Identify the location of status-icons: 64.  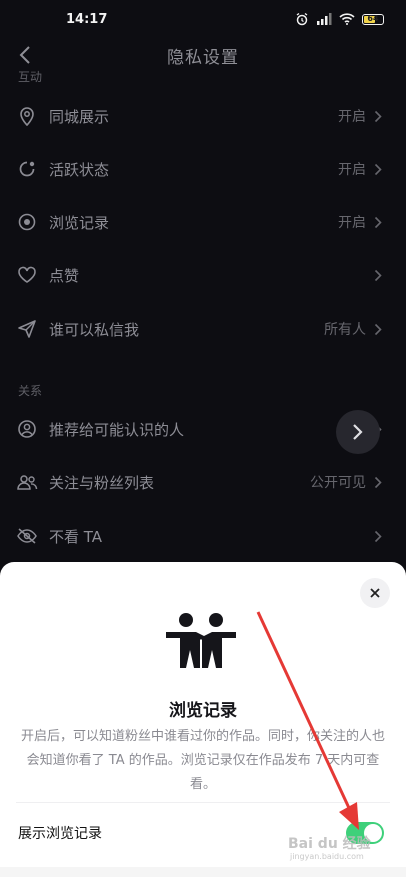
(339, 19).